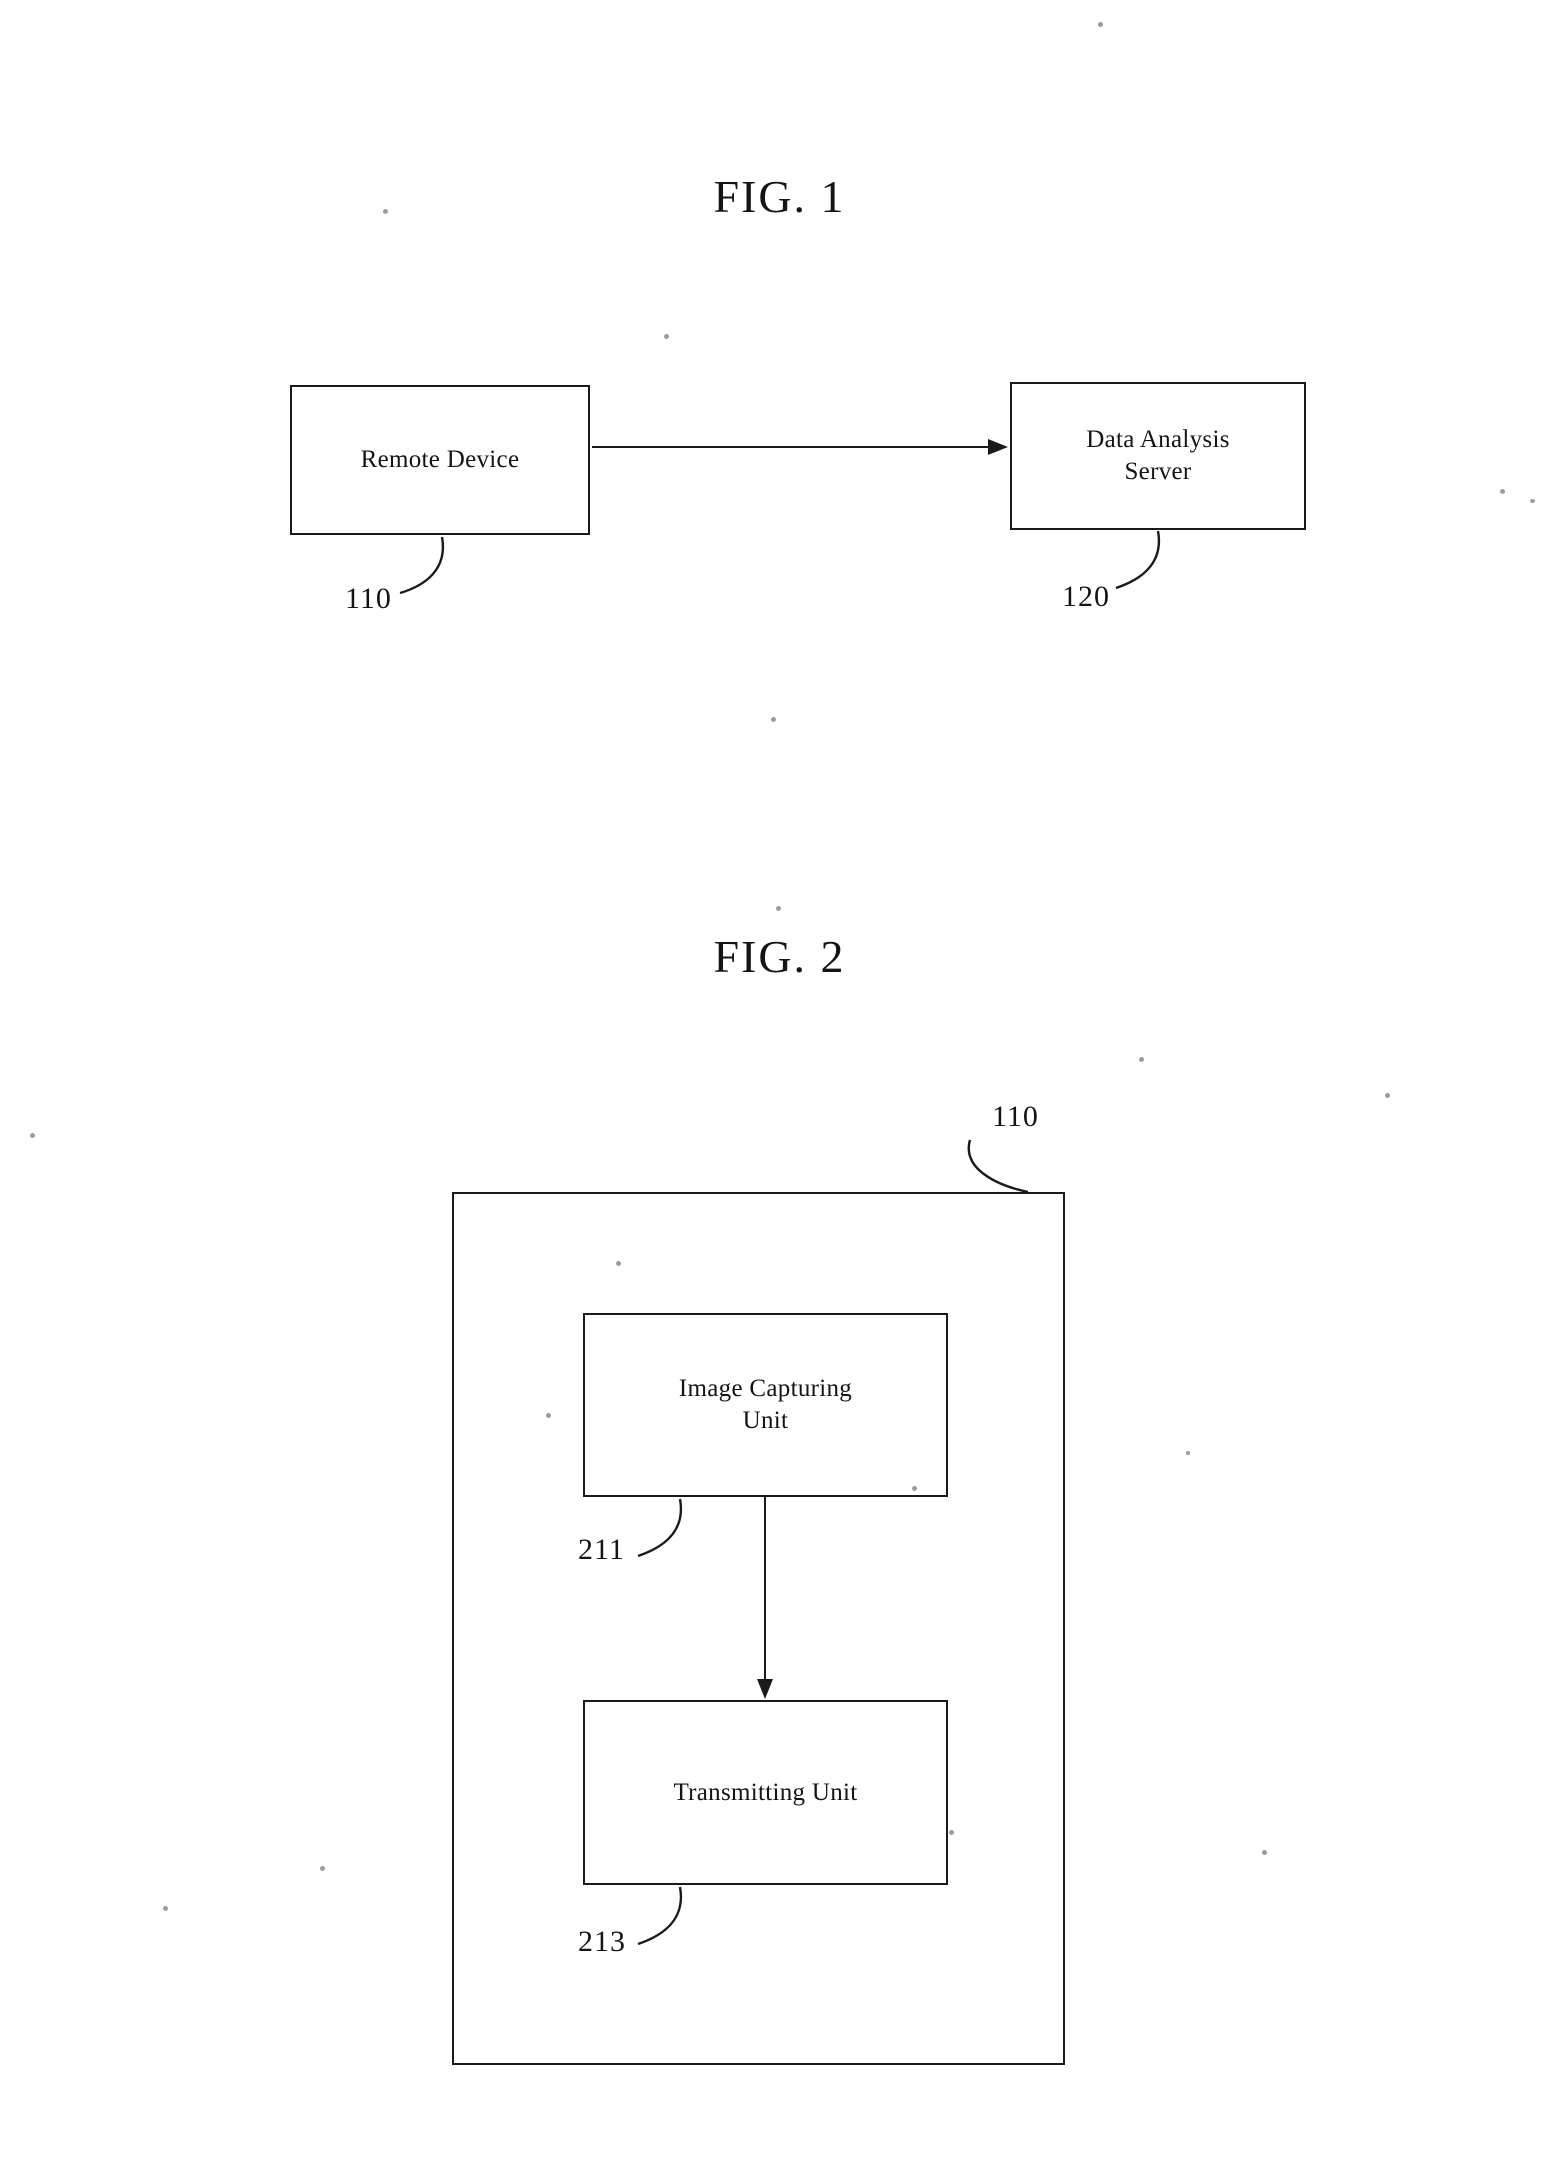 Image resolution: width=1559 pixels, height=2184 pixels. I want to click on reference-numeral-110-fig1: 110, so click(368, 598).